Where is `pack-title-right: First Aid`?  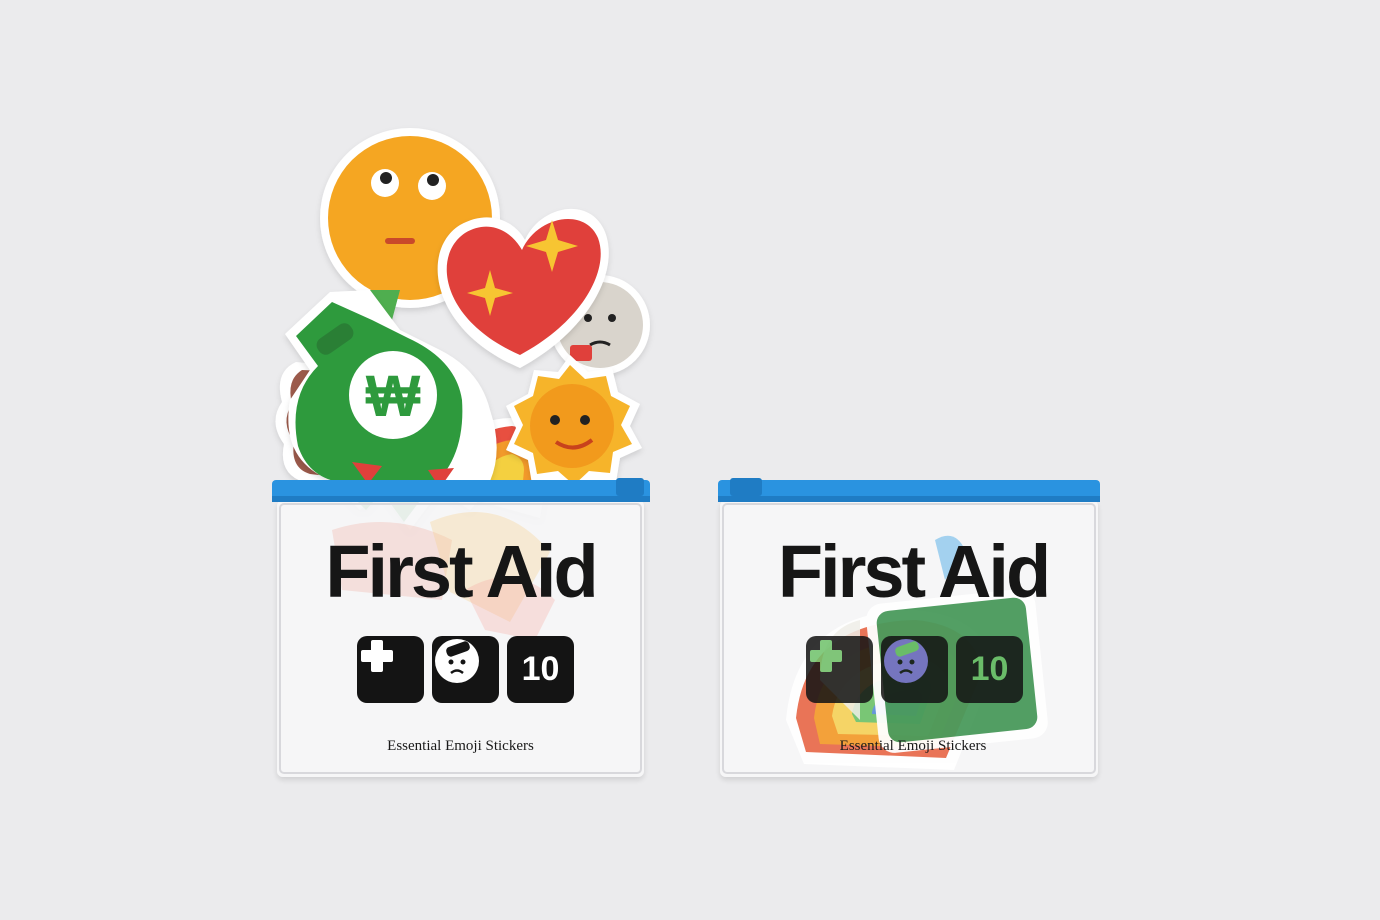 pack-title-right: First Aid is located at coordinates (914, 571).